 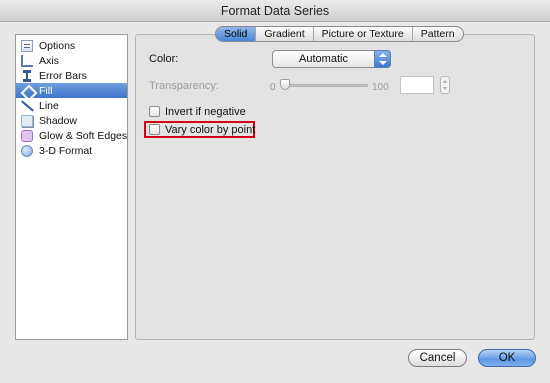 I want to click on shadow-icon, so click(x=27, y=120).